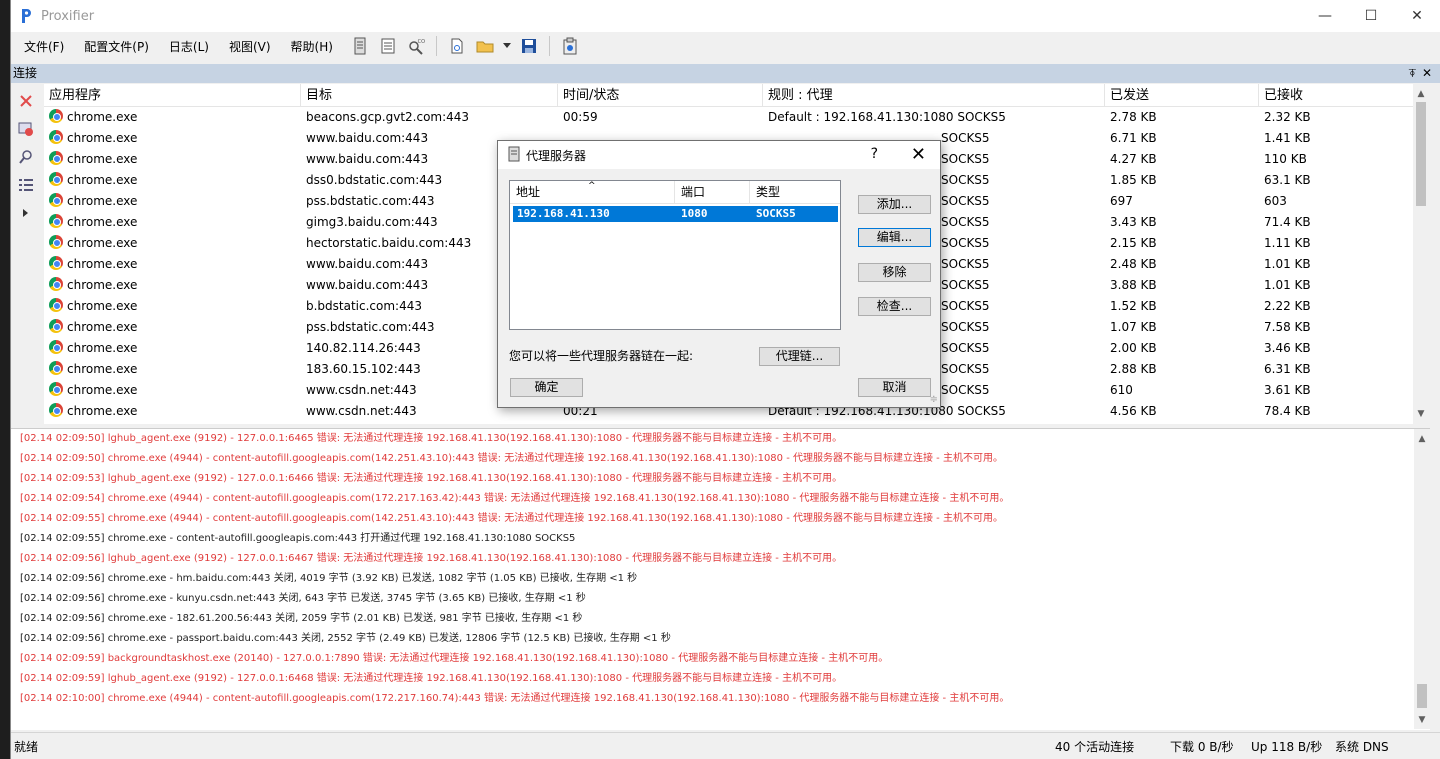  What do you see at coordinates (712, 192) in the screenshot?
I see `column-header-port: 端口` at bounding box center [712, 192].